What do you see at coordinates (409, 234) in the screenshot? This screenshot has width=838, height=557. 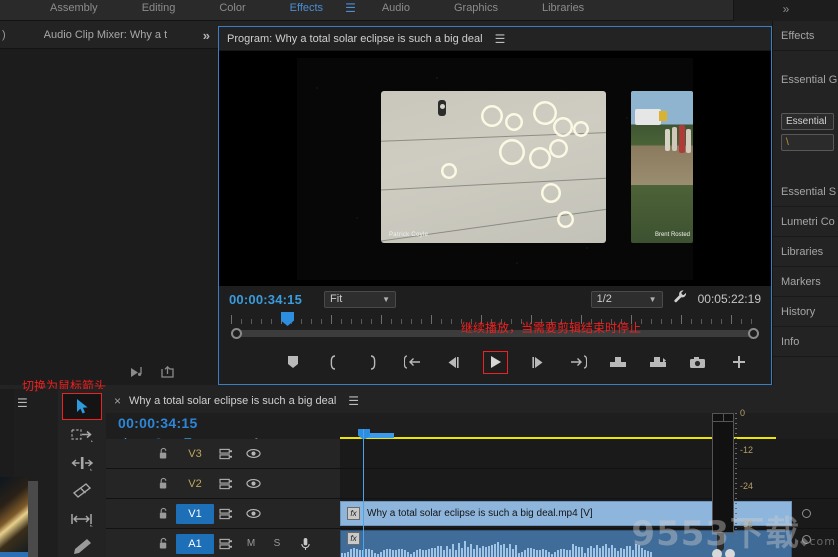 I see `video-caption-left: Patrick Coyle` at bounding box center [409, 234].